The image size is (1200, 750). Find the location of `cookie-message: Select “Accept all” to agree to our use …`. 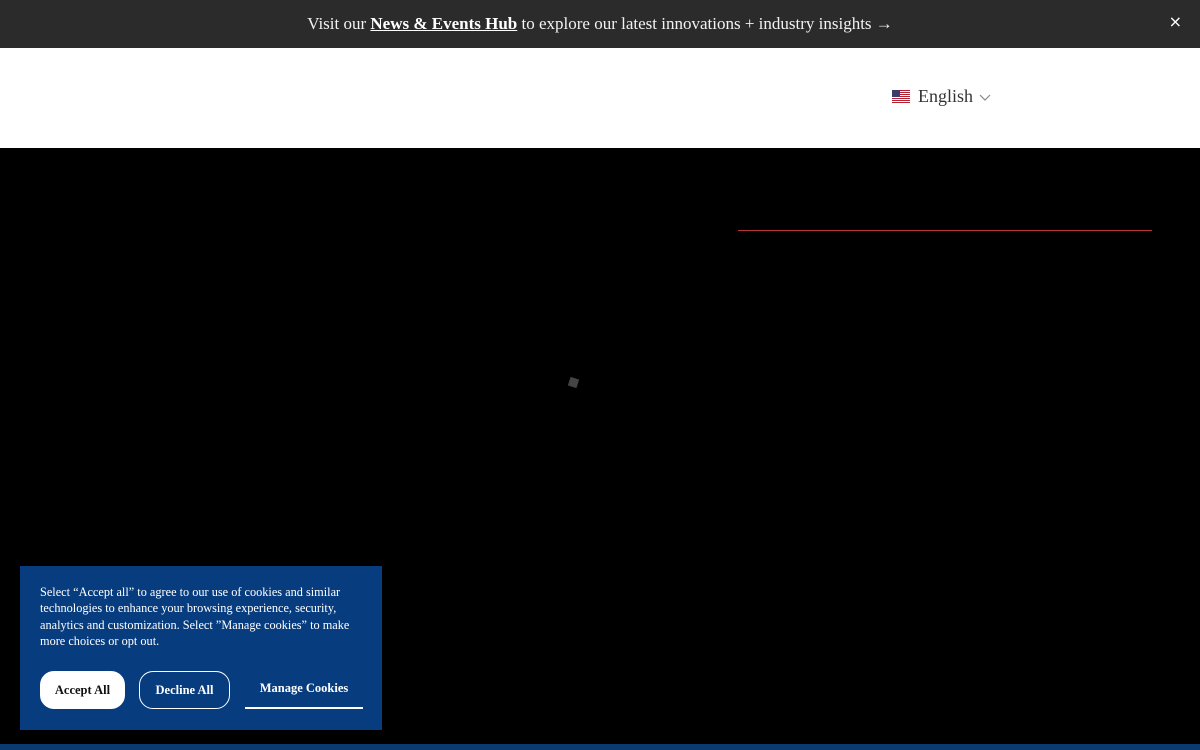

cookie-message: Select “Accept all” to agree to our use … is located at coordinates (195, 616).